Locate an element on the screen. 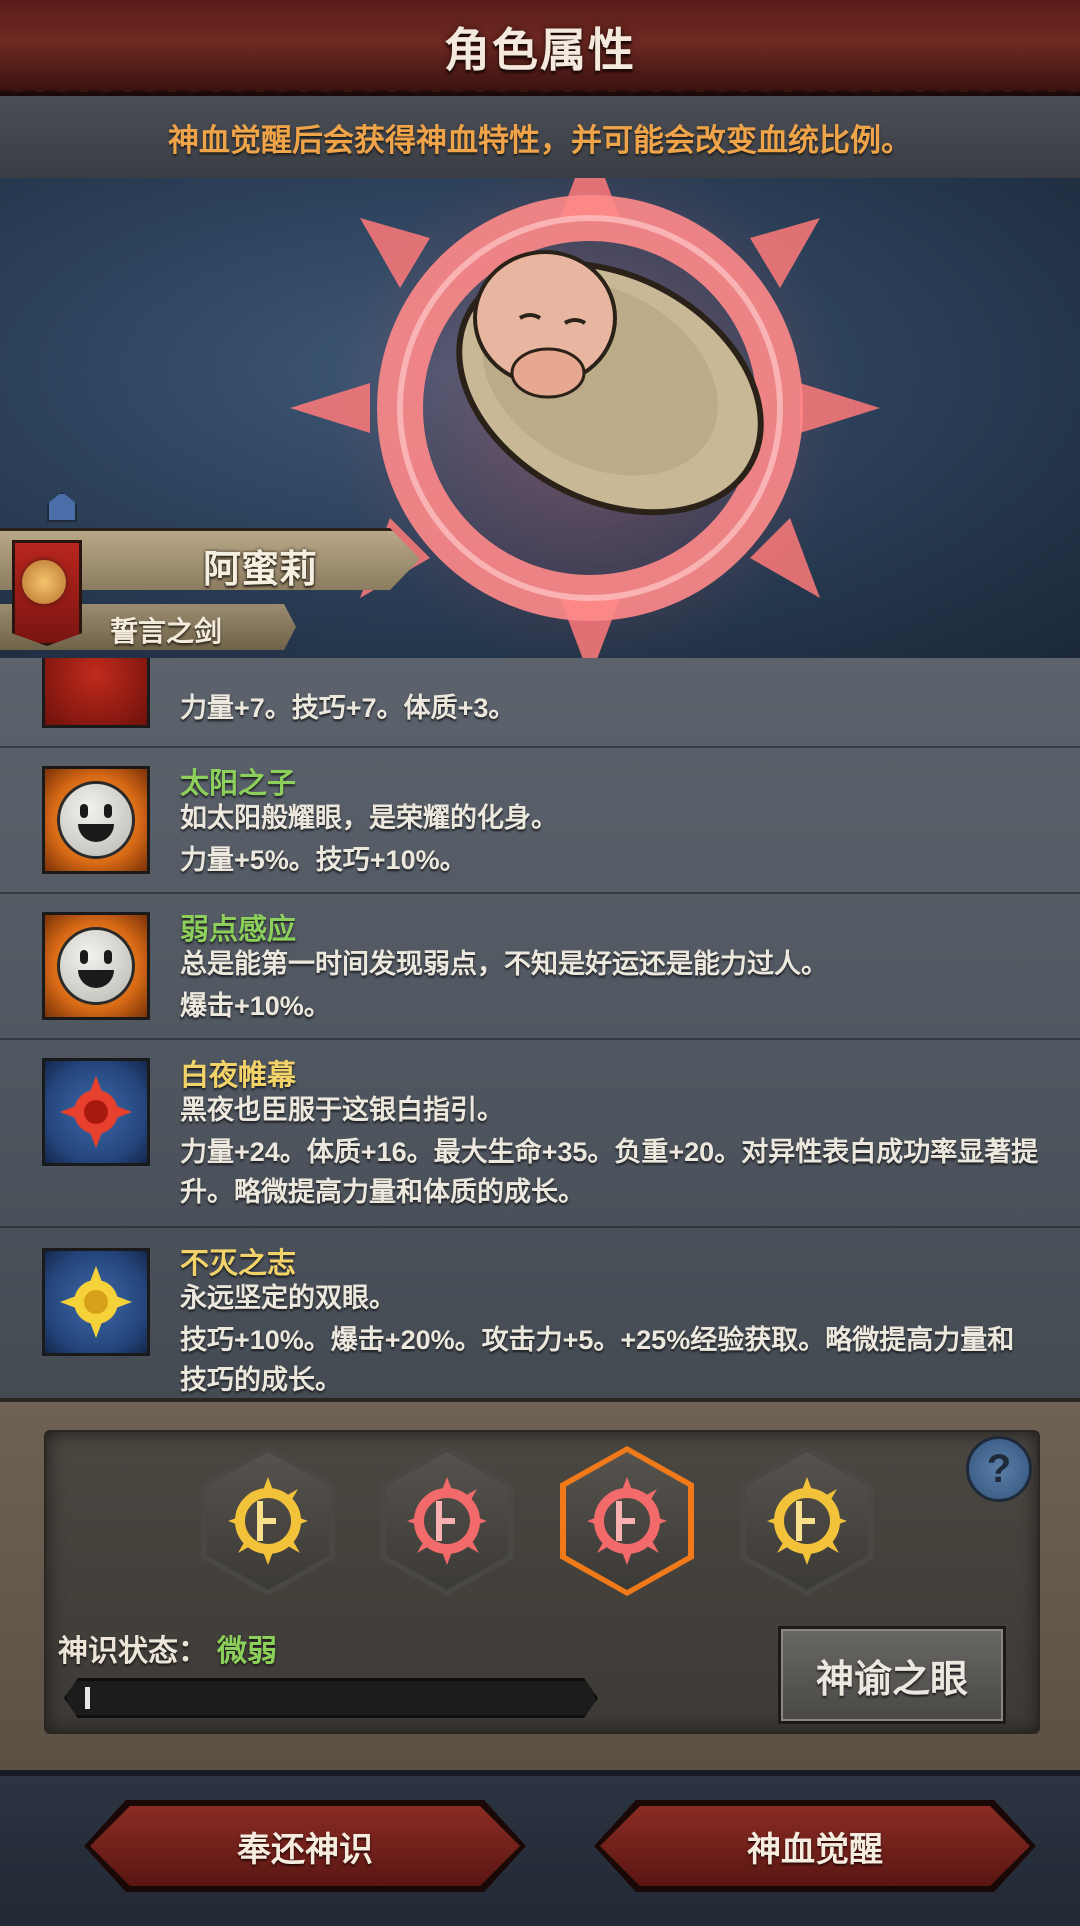 The height and width of the screenshot is (1926, 1080). oracle-eye-button: 神谕之眼 is located at coordinates (892, 1675).